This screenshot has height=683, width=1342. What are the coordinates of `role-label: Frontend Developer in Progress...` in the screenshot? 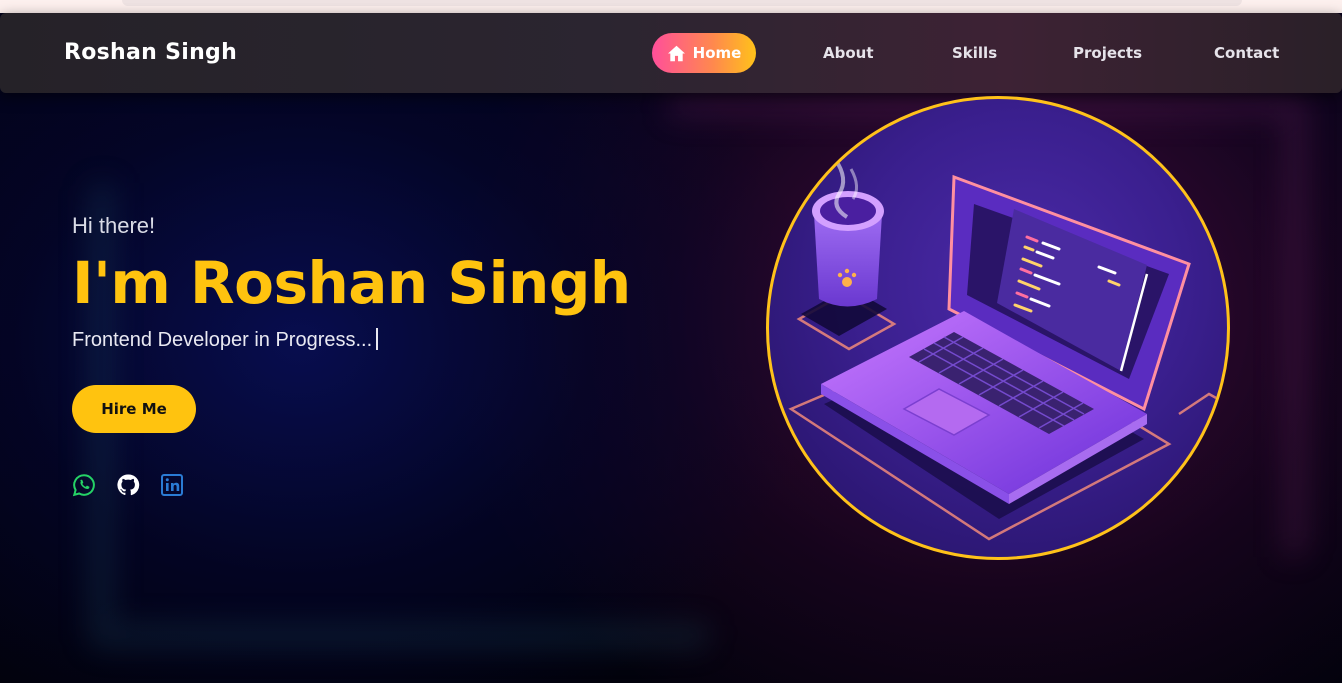 It's located at (222, 340).